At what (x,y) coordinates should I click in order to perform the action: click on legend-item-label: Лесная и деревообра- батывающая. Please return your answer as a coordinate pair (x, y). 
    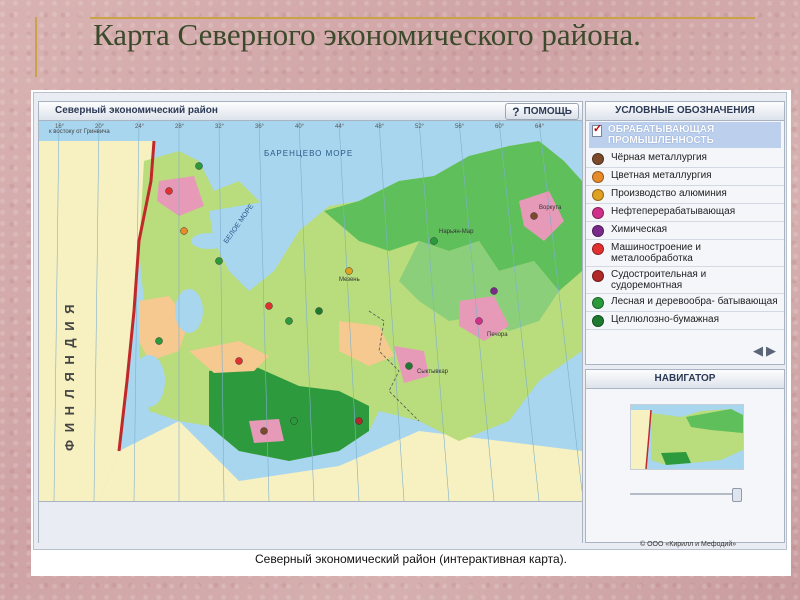
    Looking at the image, I should click on (694, 301).